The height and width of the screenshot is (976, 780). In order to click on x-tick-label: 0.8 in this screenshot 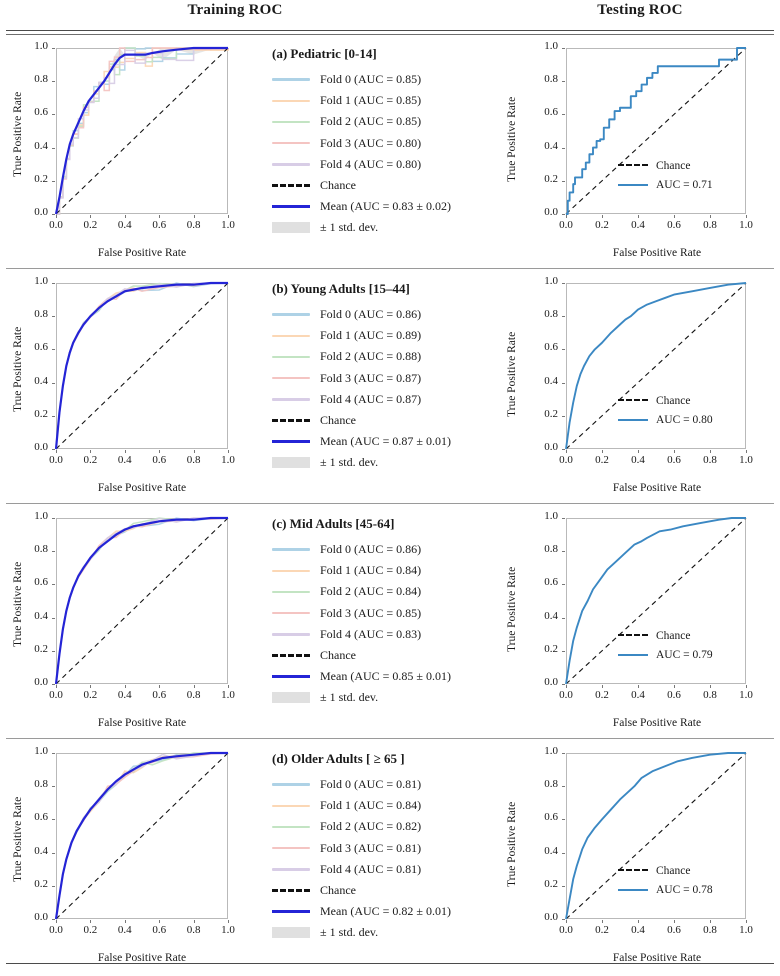, I will do `click(710, 225)`.